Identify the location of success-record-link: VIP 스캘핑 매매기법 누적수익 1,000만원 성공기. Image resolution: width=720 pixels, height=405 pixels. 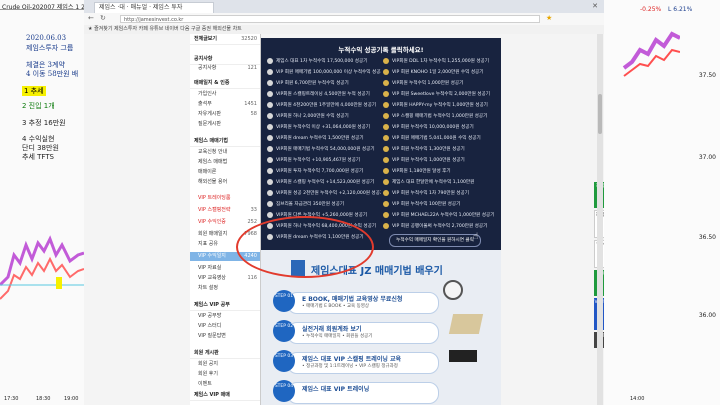
(440, 116).